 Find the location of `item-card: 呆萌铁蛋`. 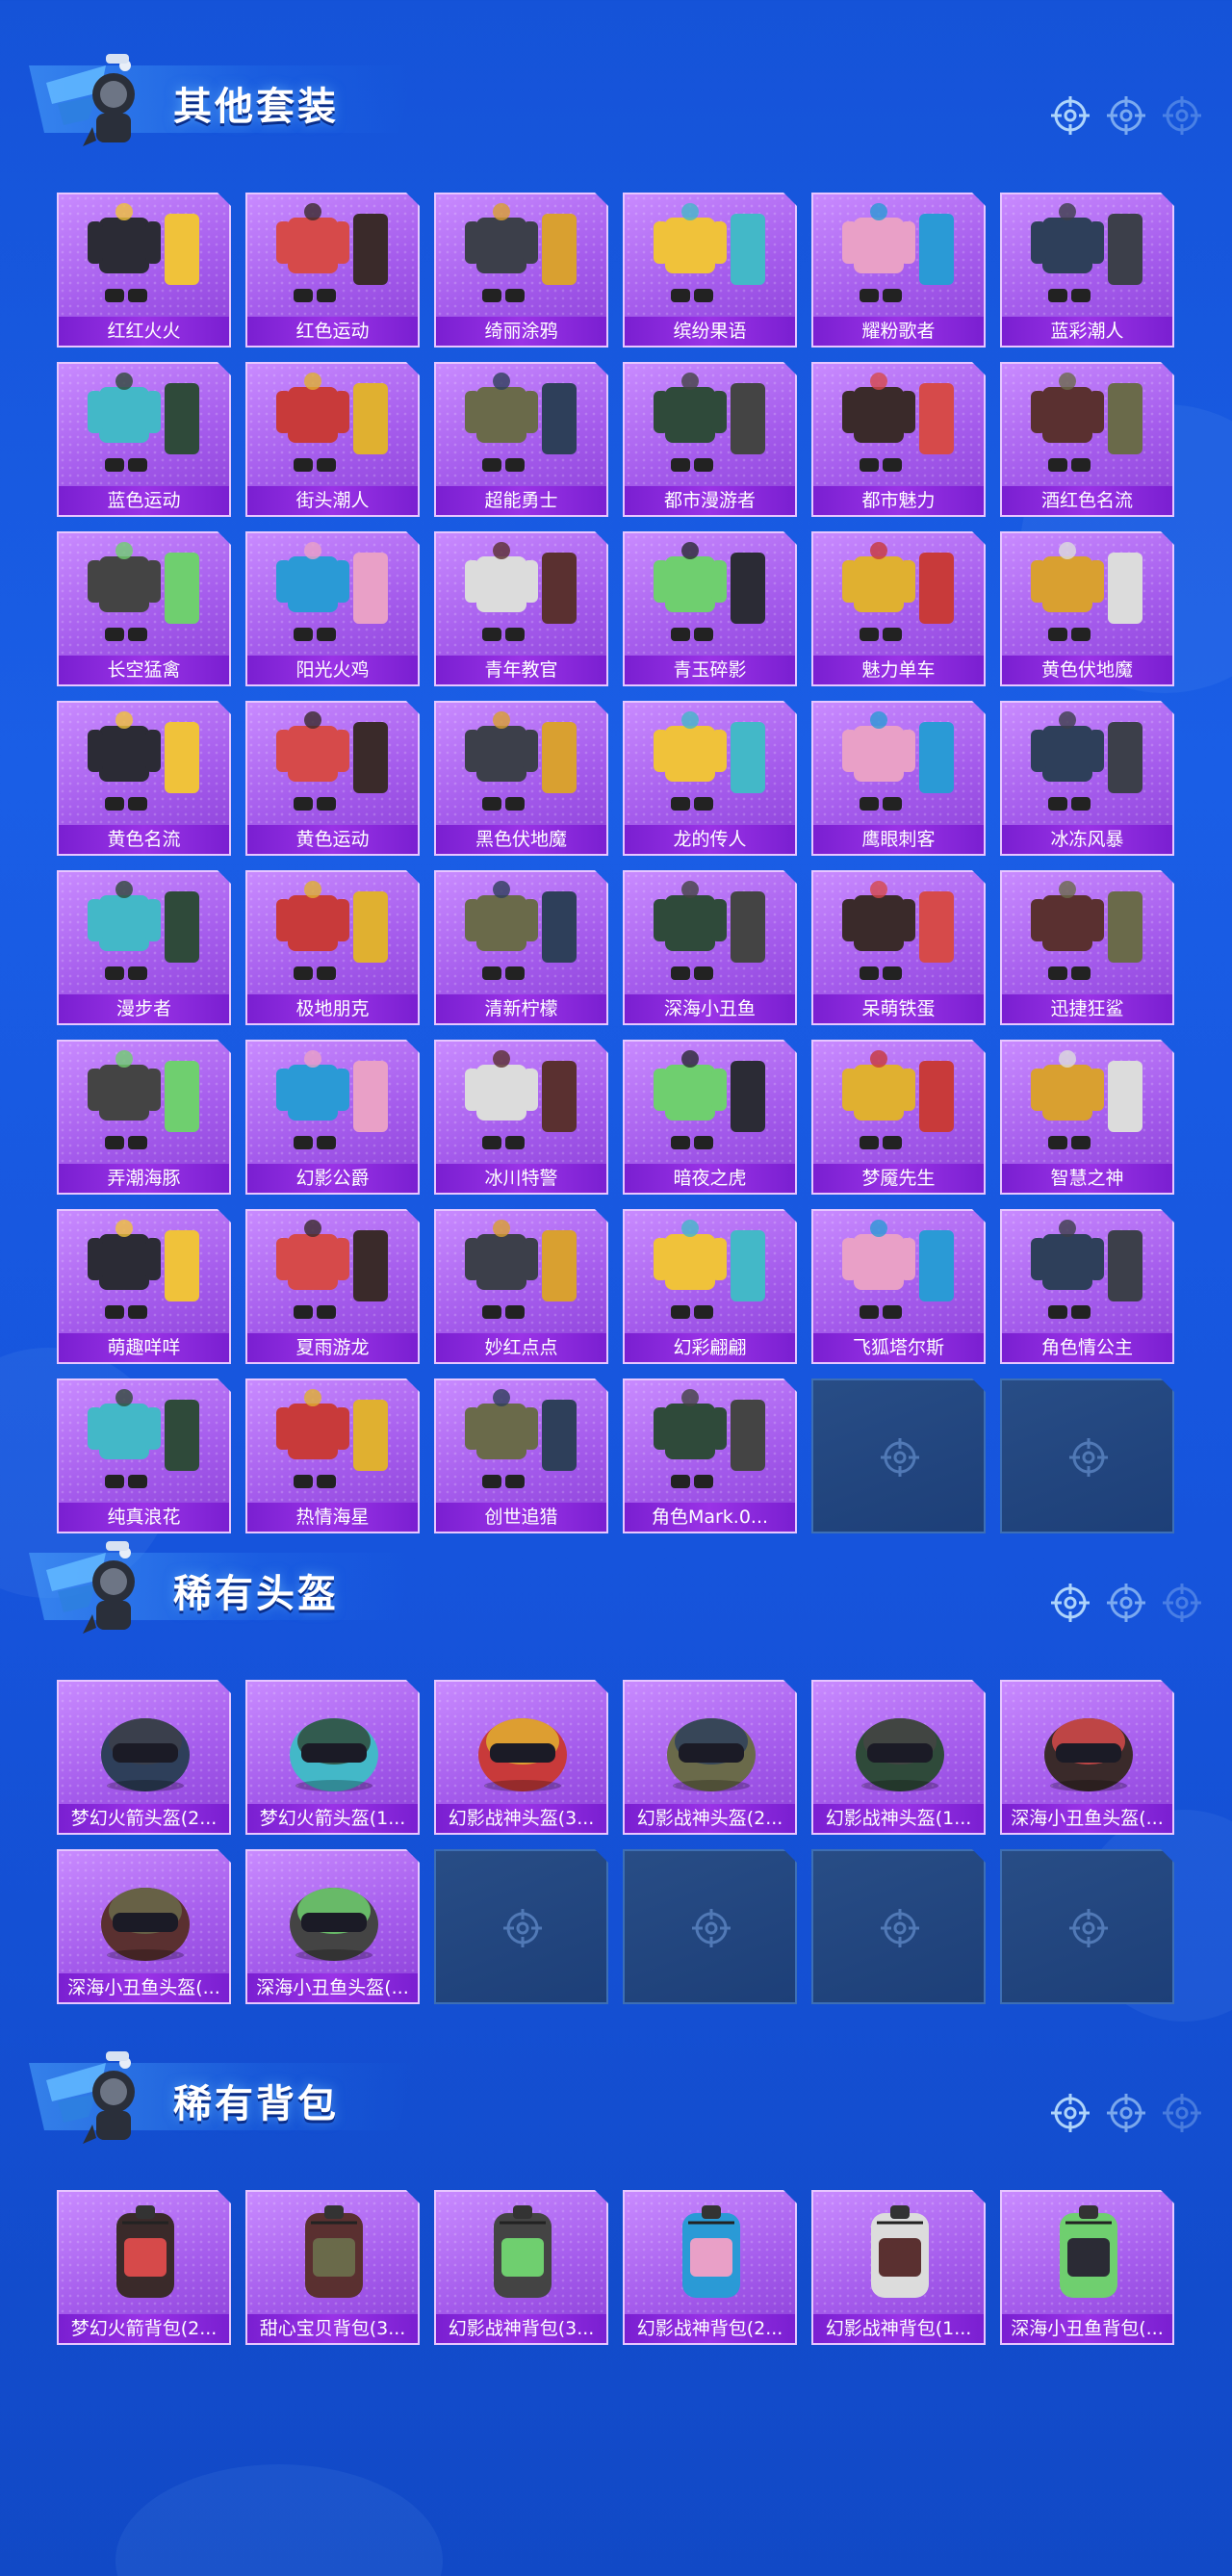

item-card: 呆萌铁蛋 is located at coordinates (898, 948).